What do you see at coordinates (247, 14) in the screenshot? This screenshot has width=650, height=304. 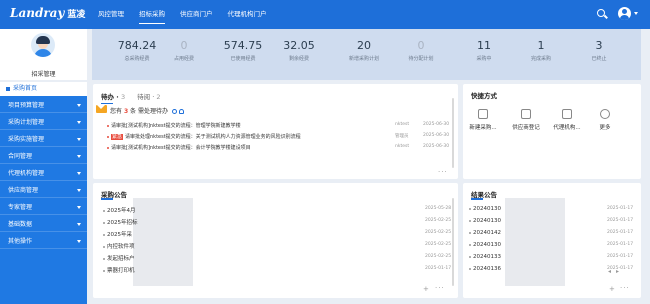 I see `nav-agency-portal: 代理机构门户` at bounding box center [247, 14].